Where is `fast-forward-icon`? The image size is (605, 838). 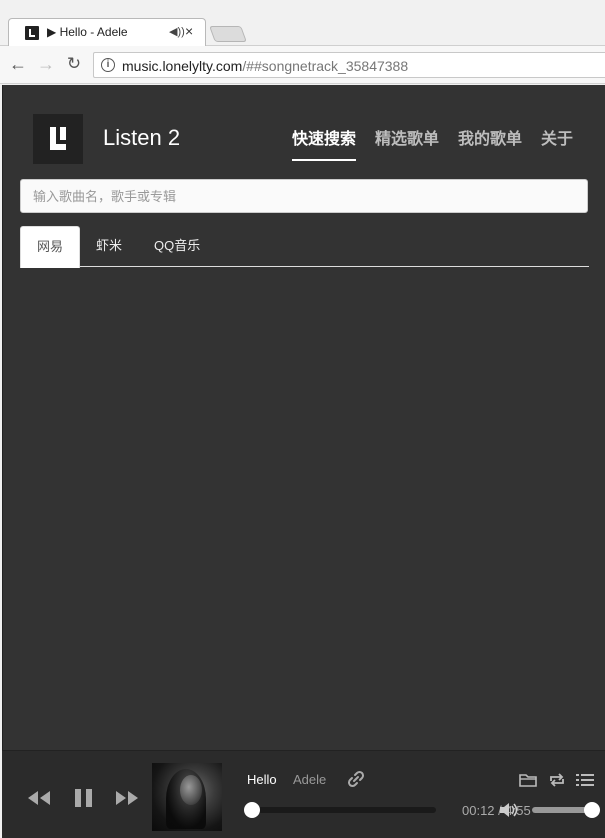 fast-forward-icon is located at coordinates (127, 798).